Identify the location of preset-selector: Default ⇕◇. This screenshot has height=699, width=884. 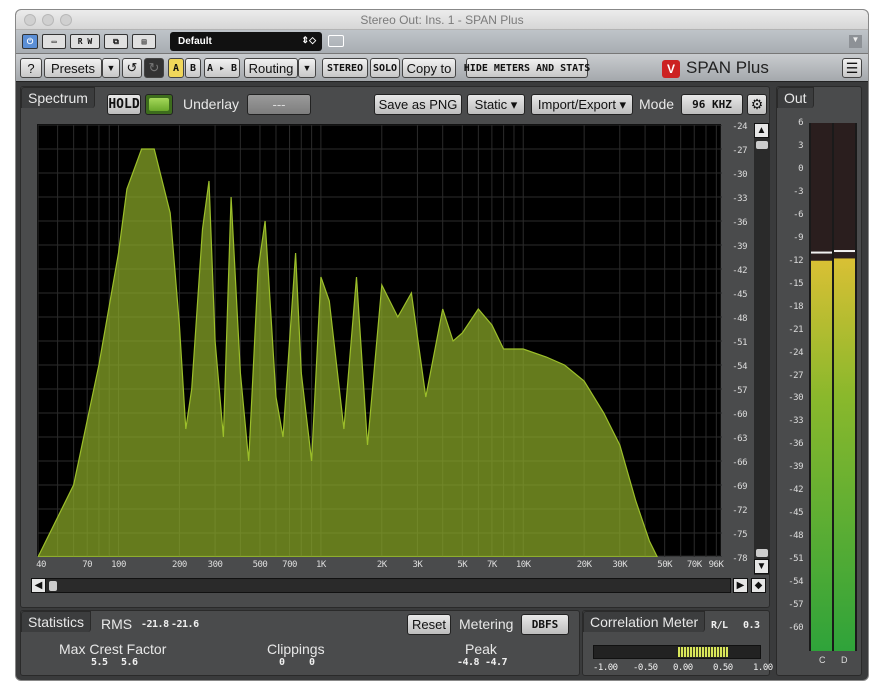
(246, 41).